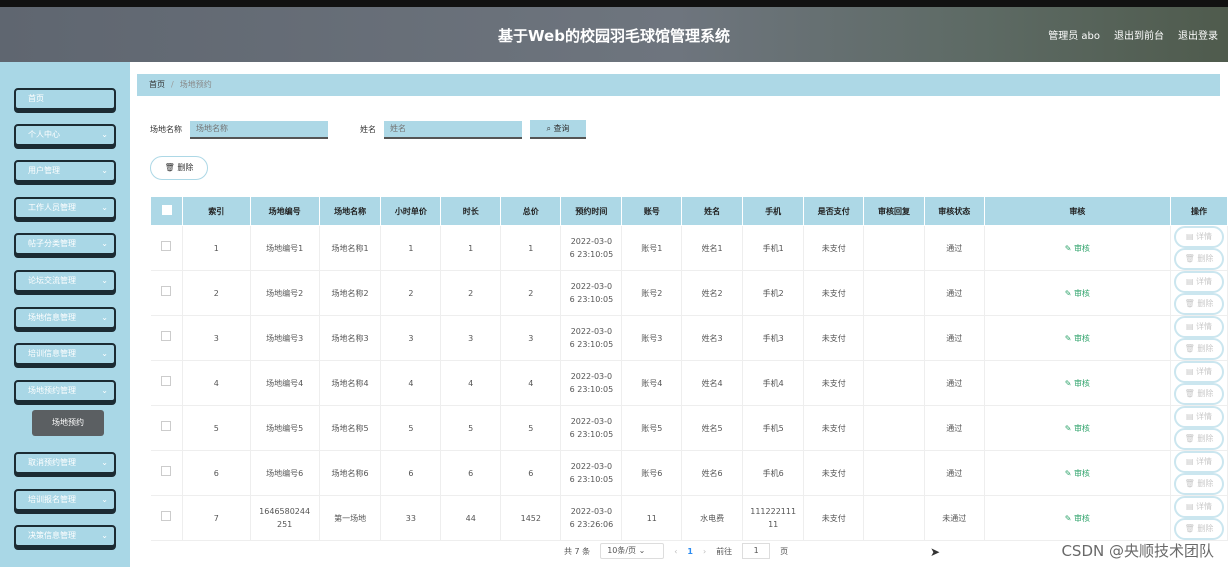 The height and width of the screenshot is (567, 1228). Describe the element at coordinates (1139, 34) in the screenshot. I see `back-to-front-link: 退出到前台` at that location.